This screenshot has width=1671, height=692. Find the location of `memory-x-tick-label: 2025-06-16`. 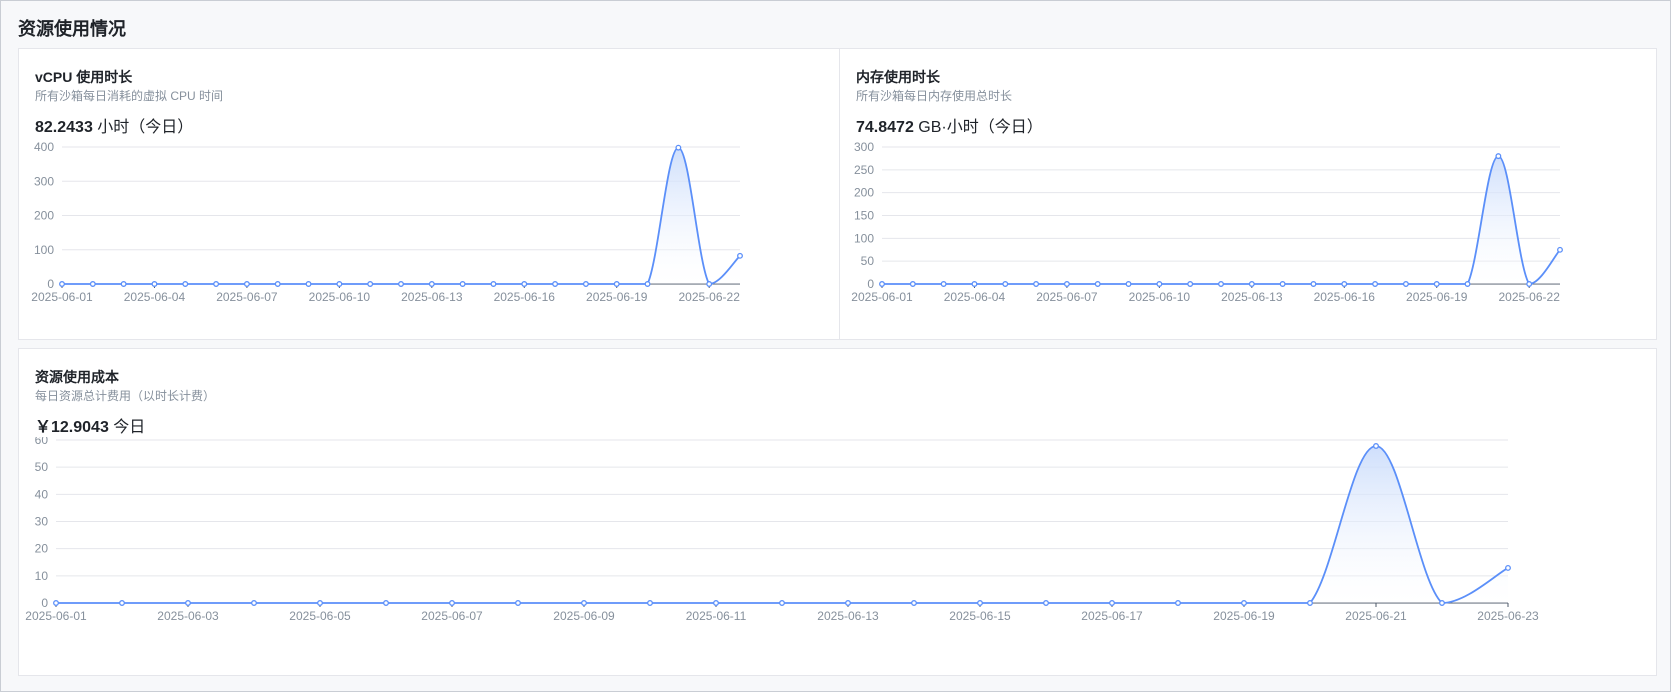

memory-x-tick-label: 2025-06-16 is located at coordinates (1345, 297).